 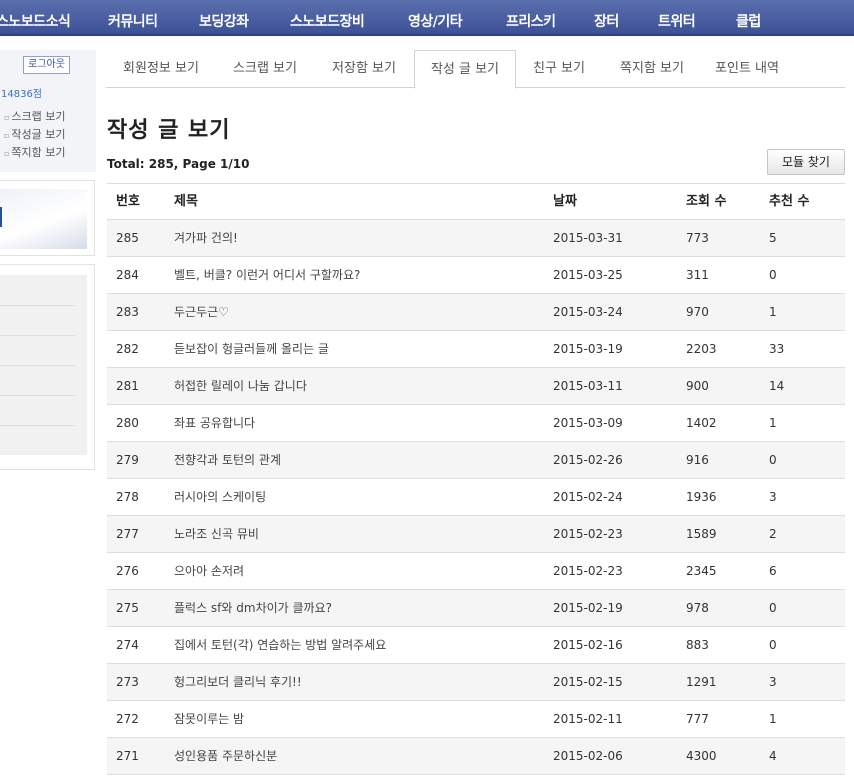 I want to click on nav-boarding-lessons: 보딩강좌, so click(x=224, y=21).